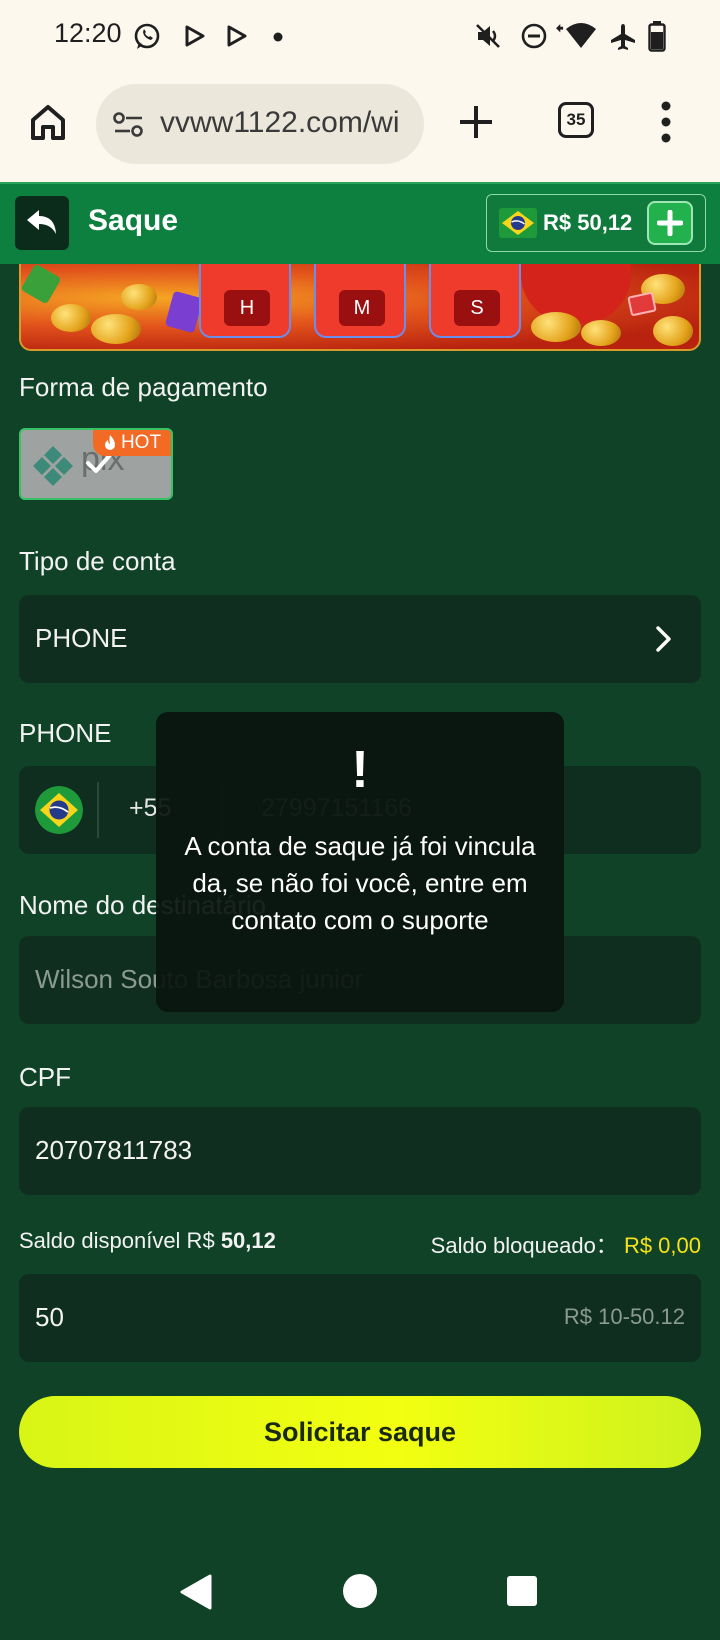 The image size is (720, 1640). I want to click on countdown-unit-hours: H, so click(247, 308).